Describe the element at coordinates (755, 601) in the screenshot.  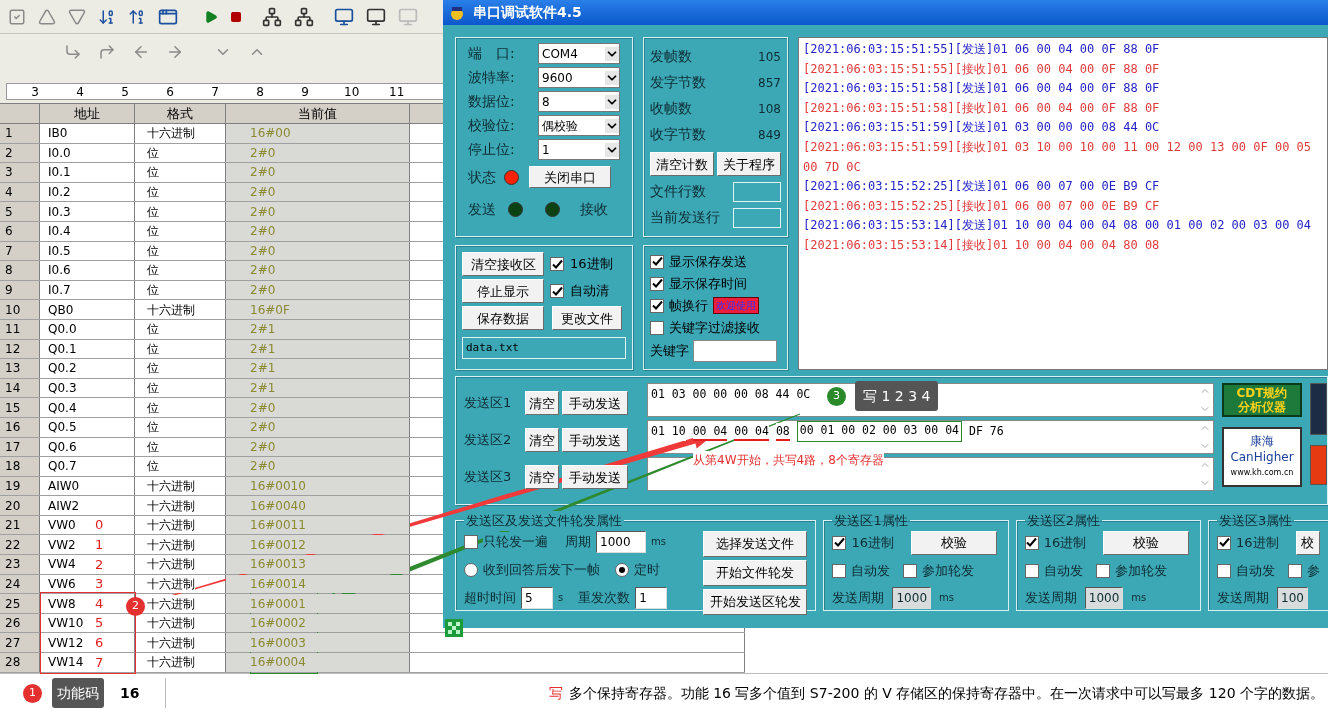
I see `cycle-button: 开始发送区轮发` at that location.